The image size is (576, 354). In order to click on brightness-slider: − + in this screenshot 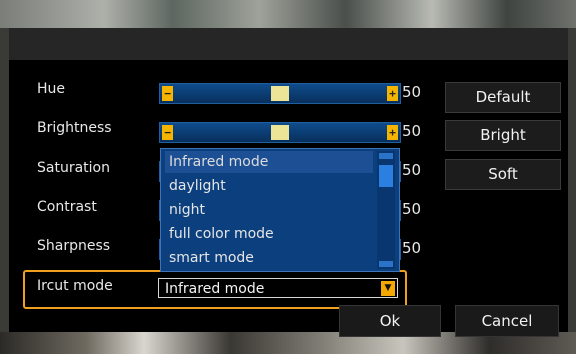, I will do `click(280, 132)`.